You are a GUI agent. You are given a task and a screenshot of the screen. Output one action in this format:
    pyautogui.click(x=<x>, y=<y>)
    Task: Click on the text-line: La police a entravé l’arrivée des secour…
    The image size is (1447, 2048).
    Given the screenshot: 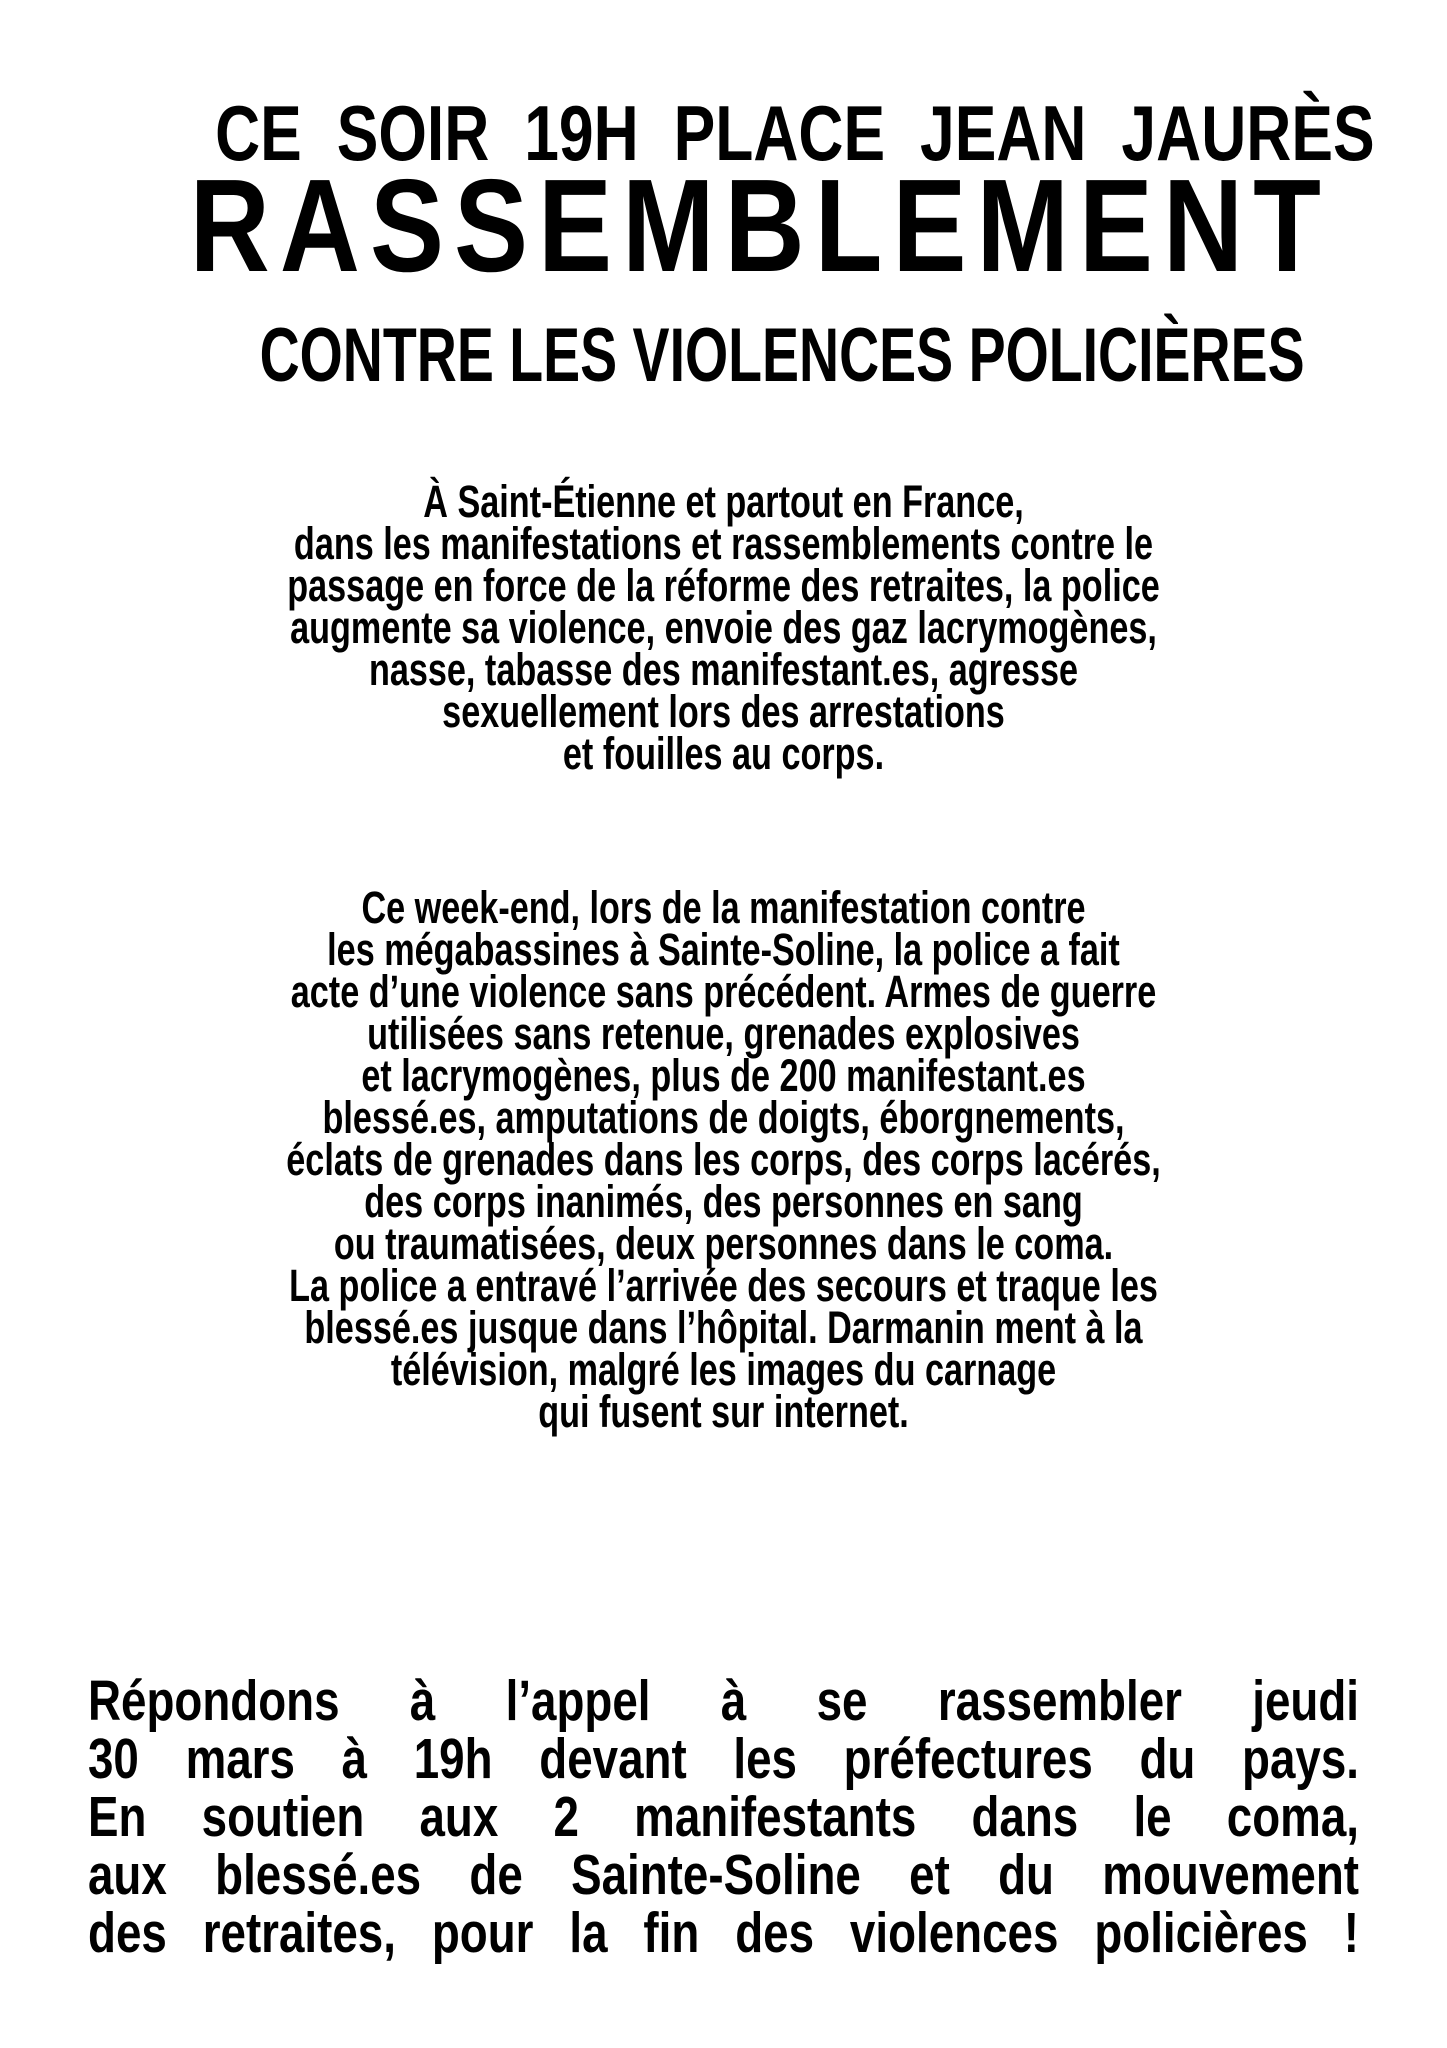 What is the action you would take?
    pyautogui.click(x=723, y=1285)
    